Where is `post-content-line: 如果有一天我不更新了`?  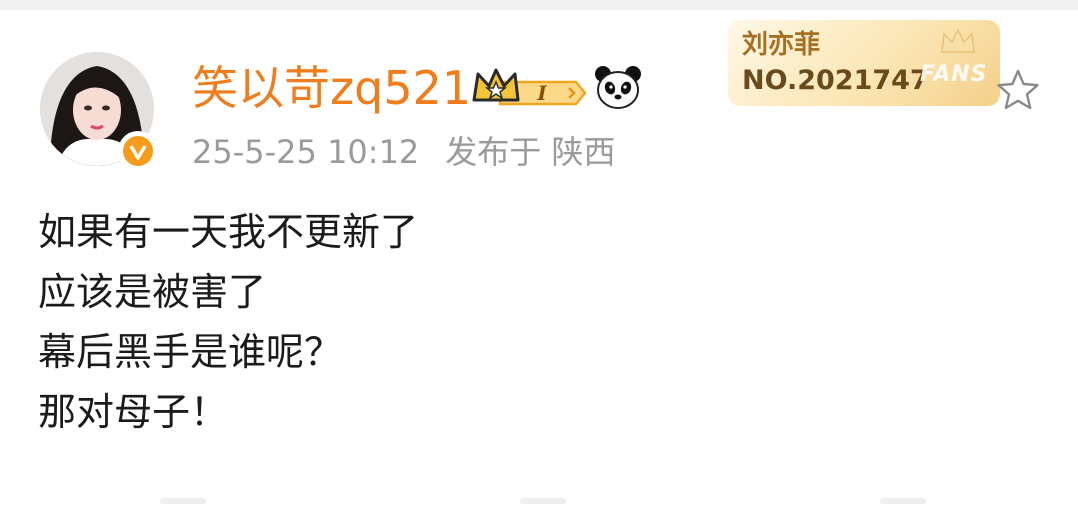 post-content-line: 如果有一天我不更新了 is located at coordinates (228, 232).